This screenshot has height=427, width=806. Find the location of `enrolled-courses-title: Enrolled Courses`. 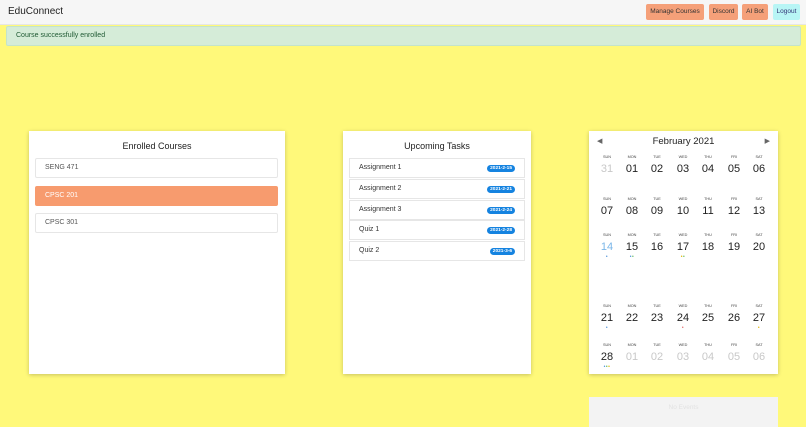

enrolled-courses-title: Enrolled Courses is located at coordinates (157, 146).